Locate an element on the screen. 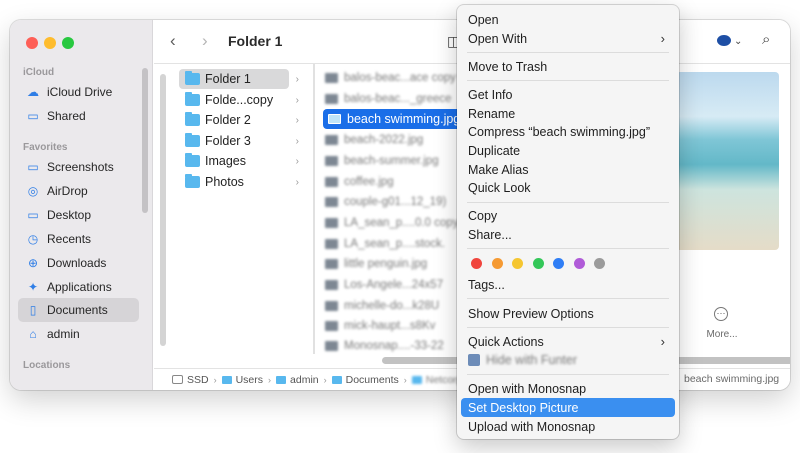 The height and width of the screenshot is (453, 800). cloud-icon: ☁ is located at coordinates (33, 92).